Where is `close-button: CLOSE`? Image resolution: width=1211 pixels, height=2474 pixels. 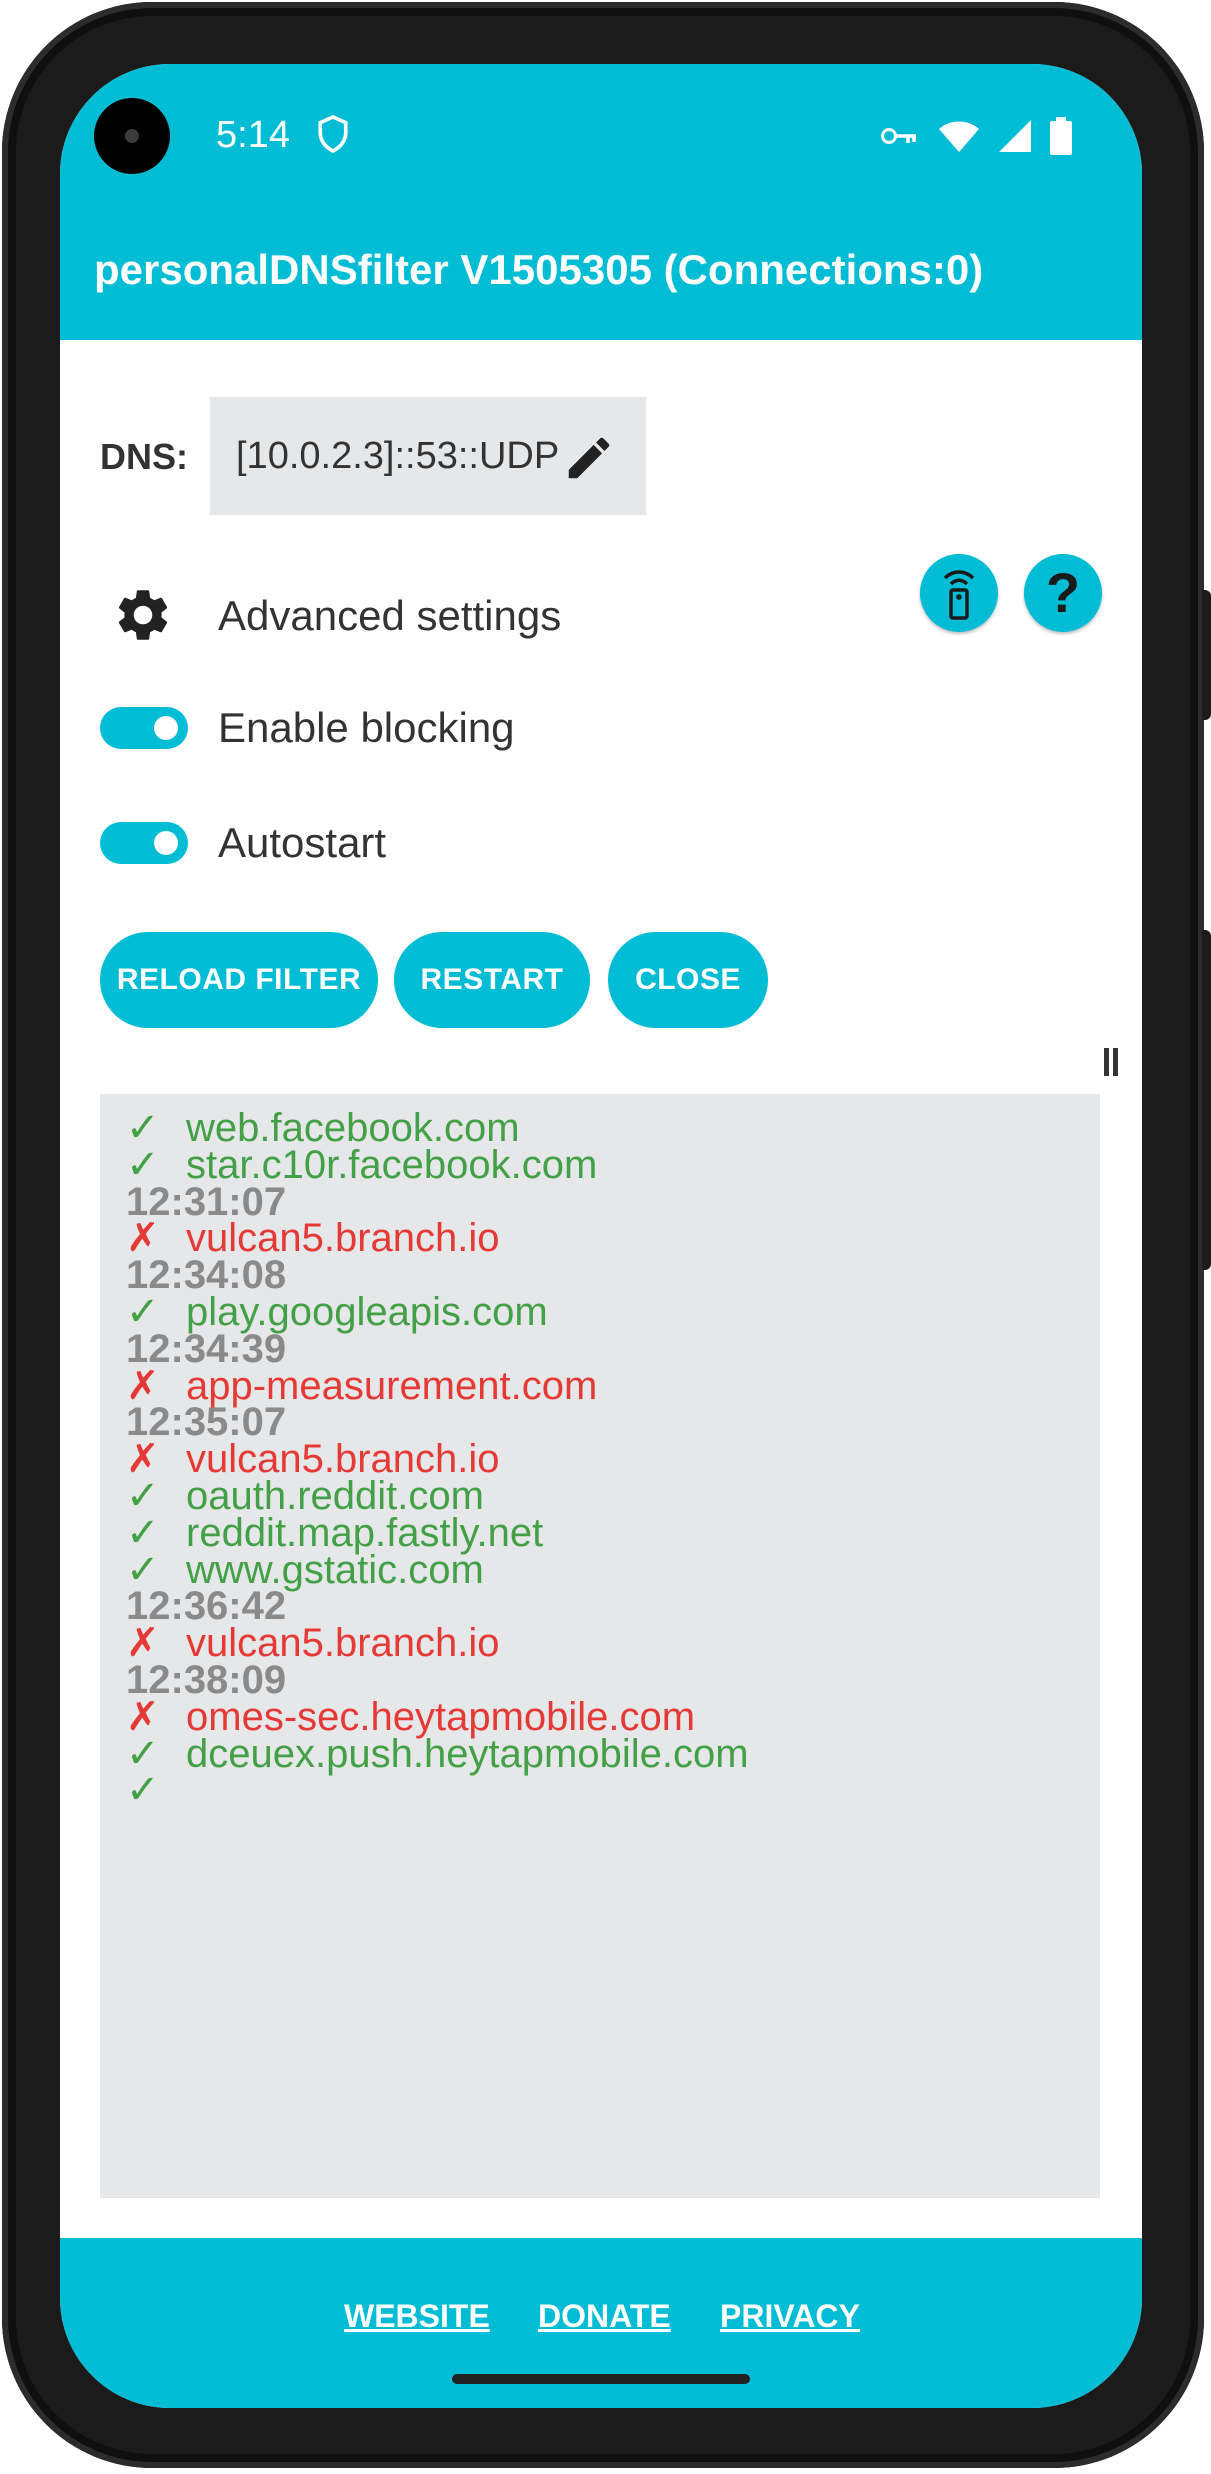 close-button: CLOSE is located at coordinates (688, 980).